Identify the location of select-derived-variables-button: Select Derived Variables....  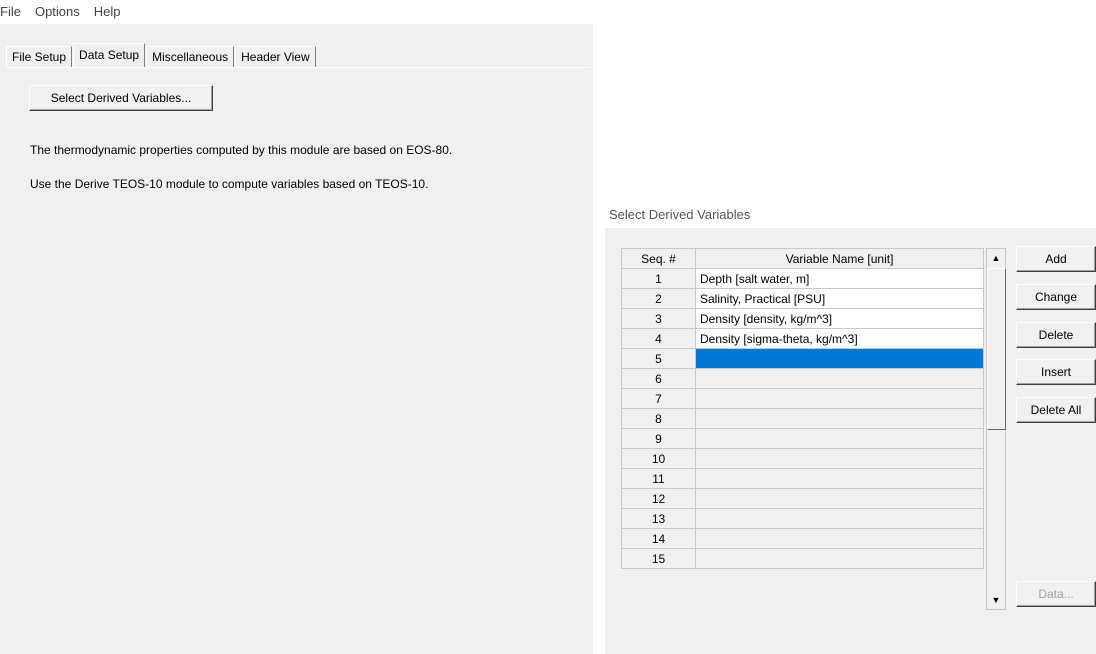
(121, 98).